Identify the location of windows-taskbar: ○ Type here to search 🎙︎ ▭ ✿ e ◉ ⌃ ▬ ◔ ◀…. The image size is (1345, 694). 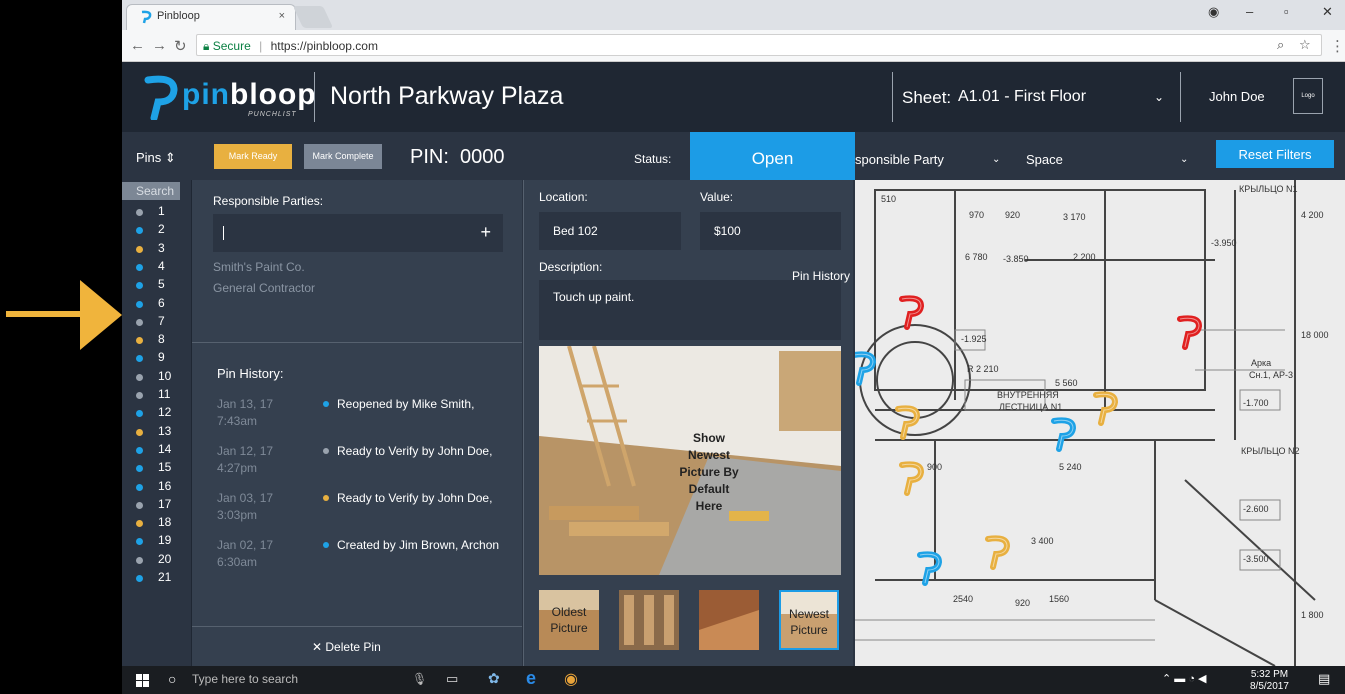
(733, 680).